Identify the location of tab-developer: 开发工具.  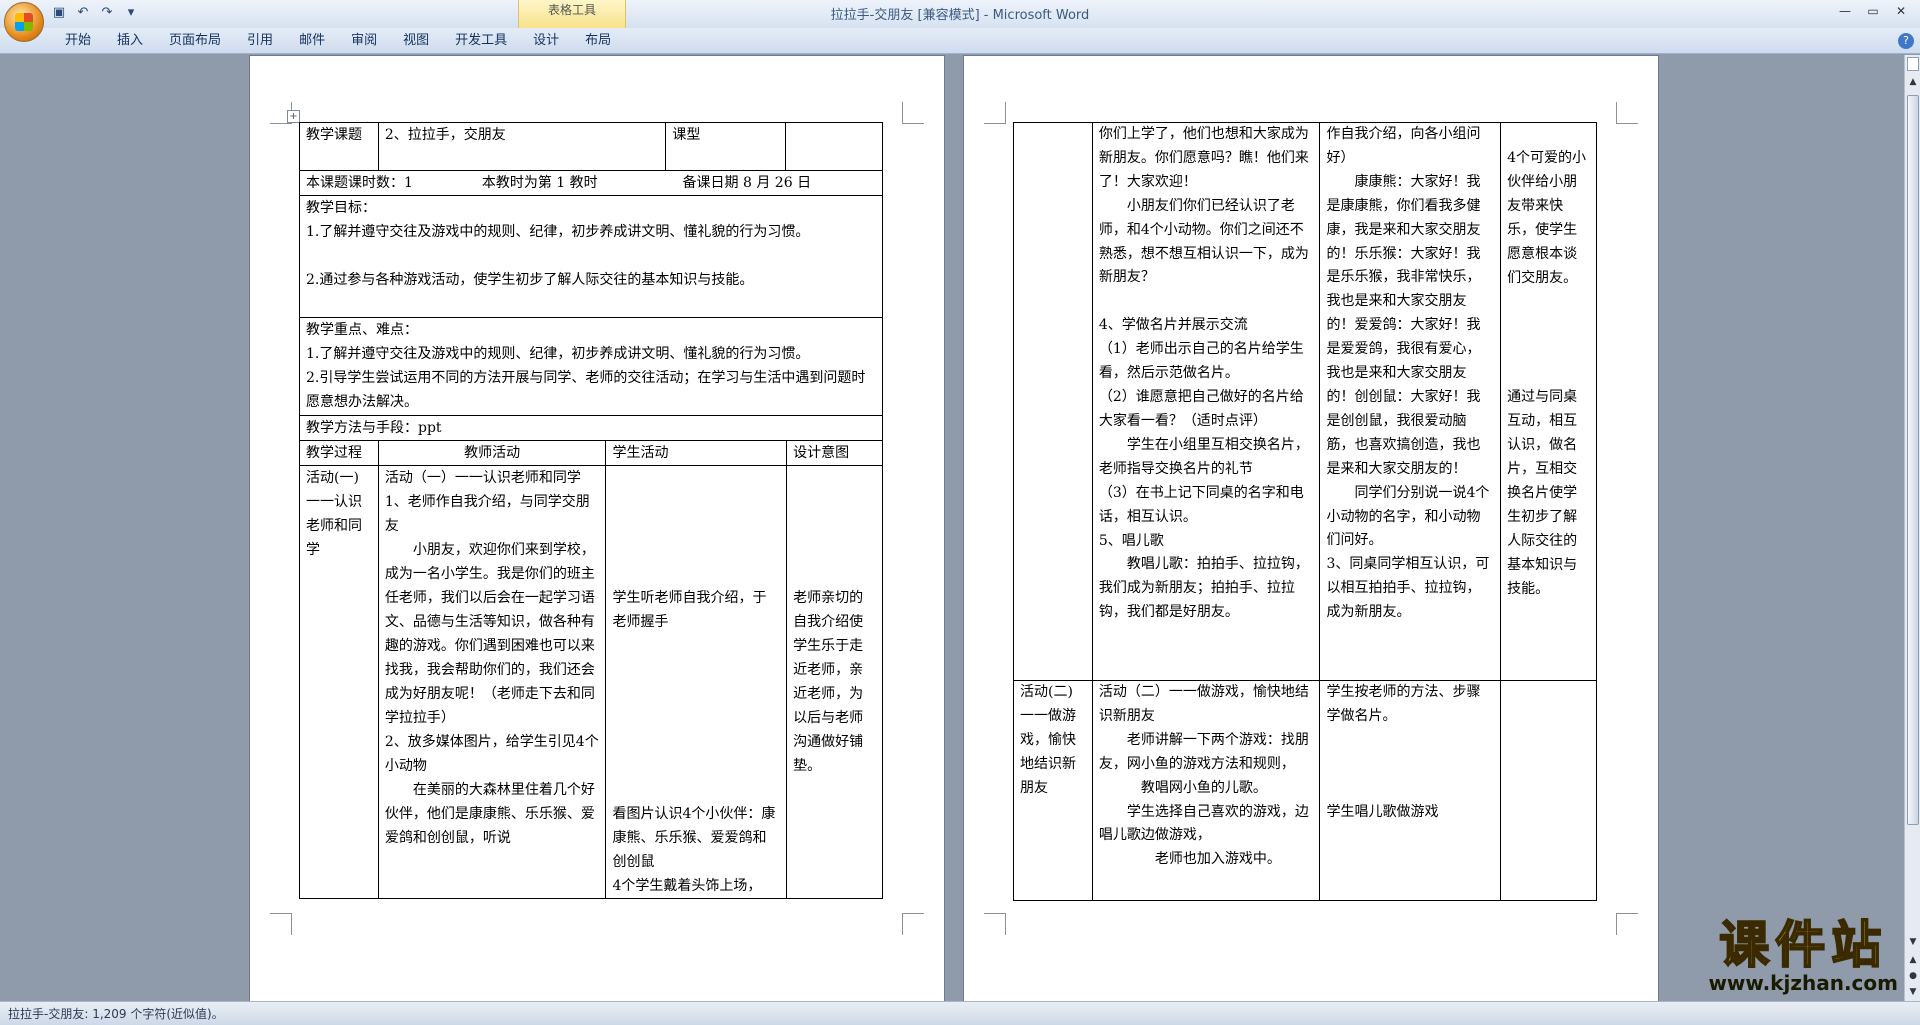
(481, 41).